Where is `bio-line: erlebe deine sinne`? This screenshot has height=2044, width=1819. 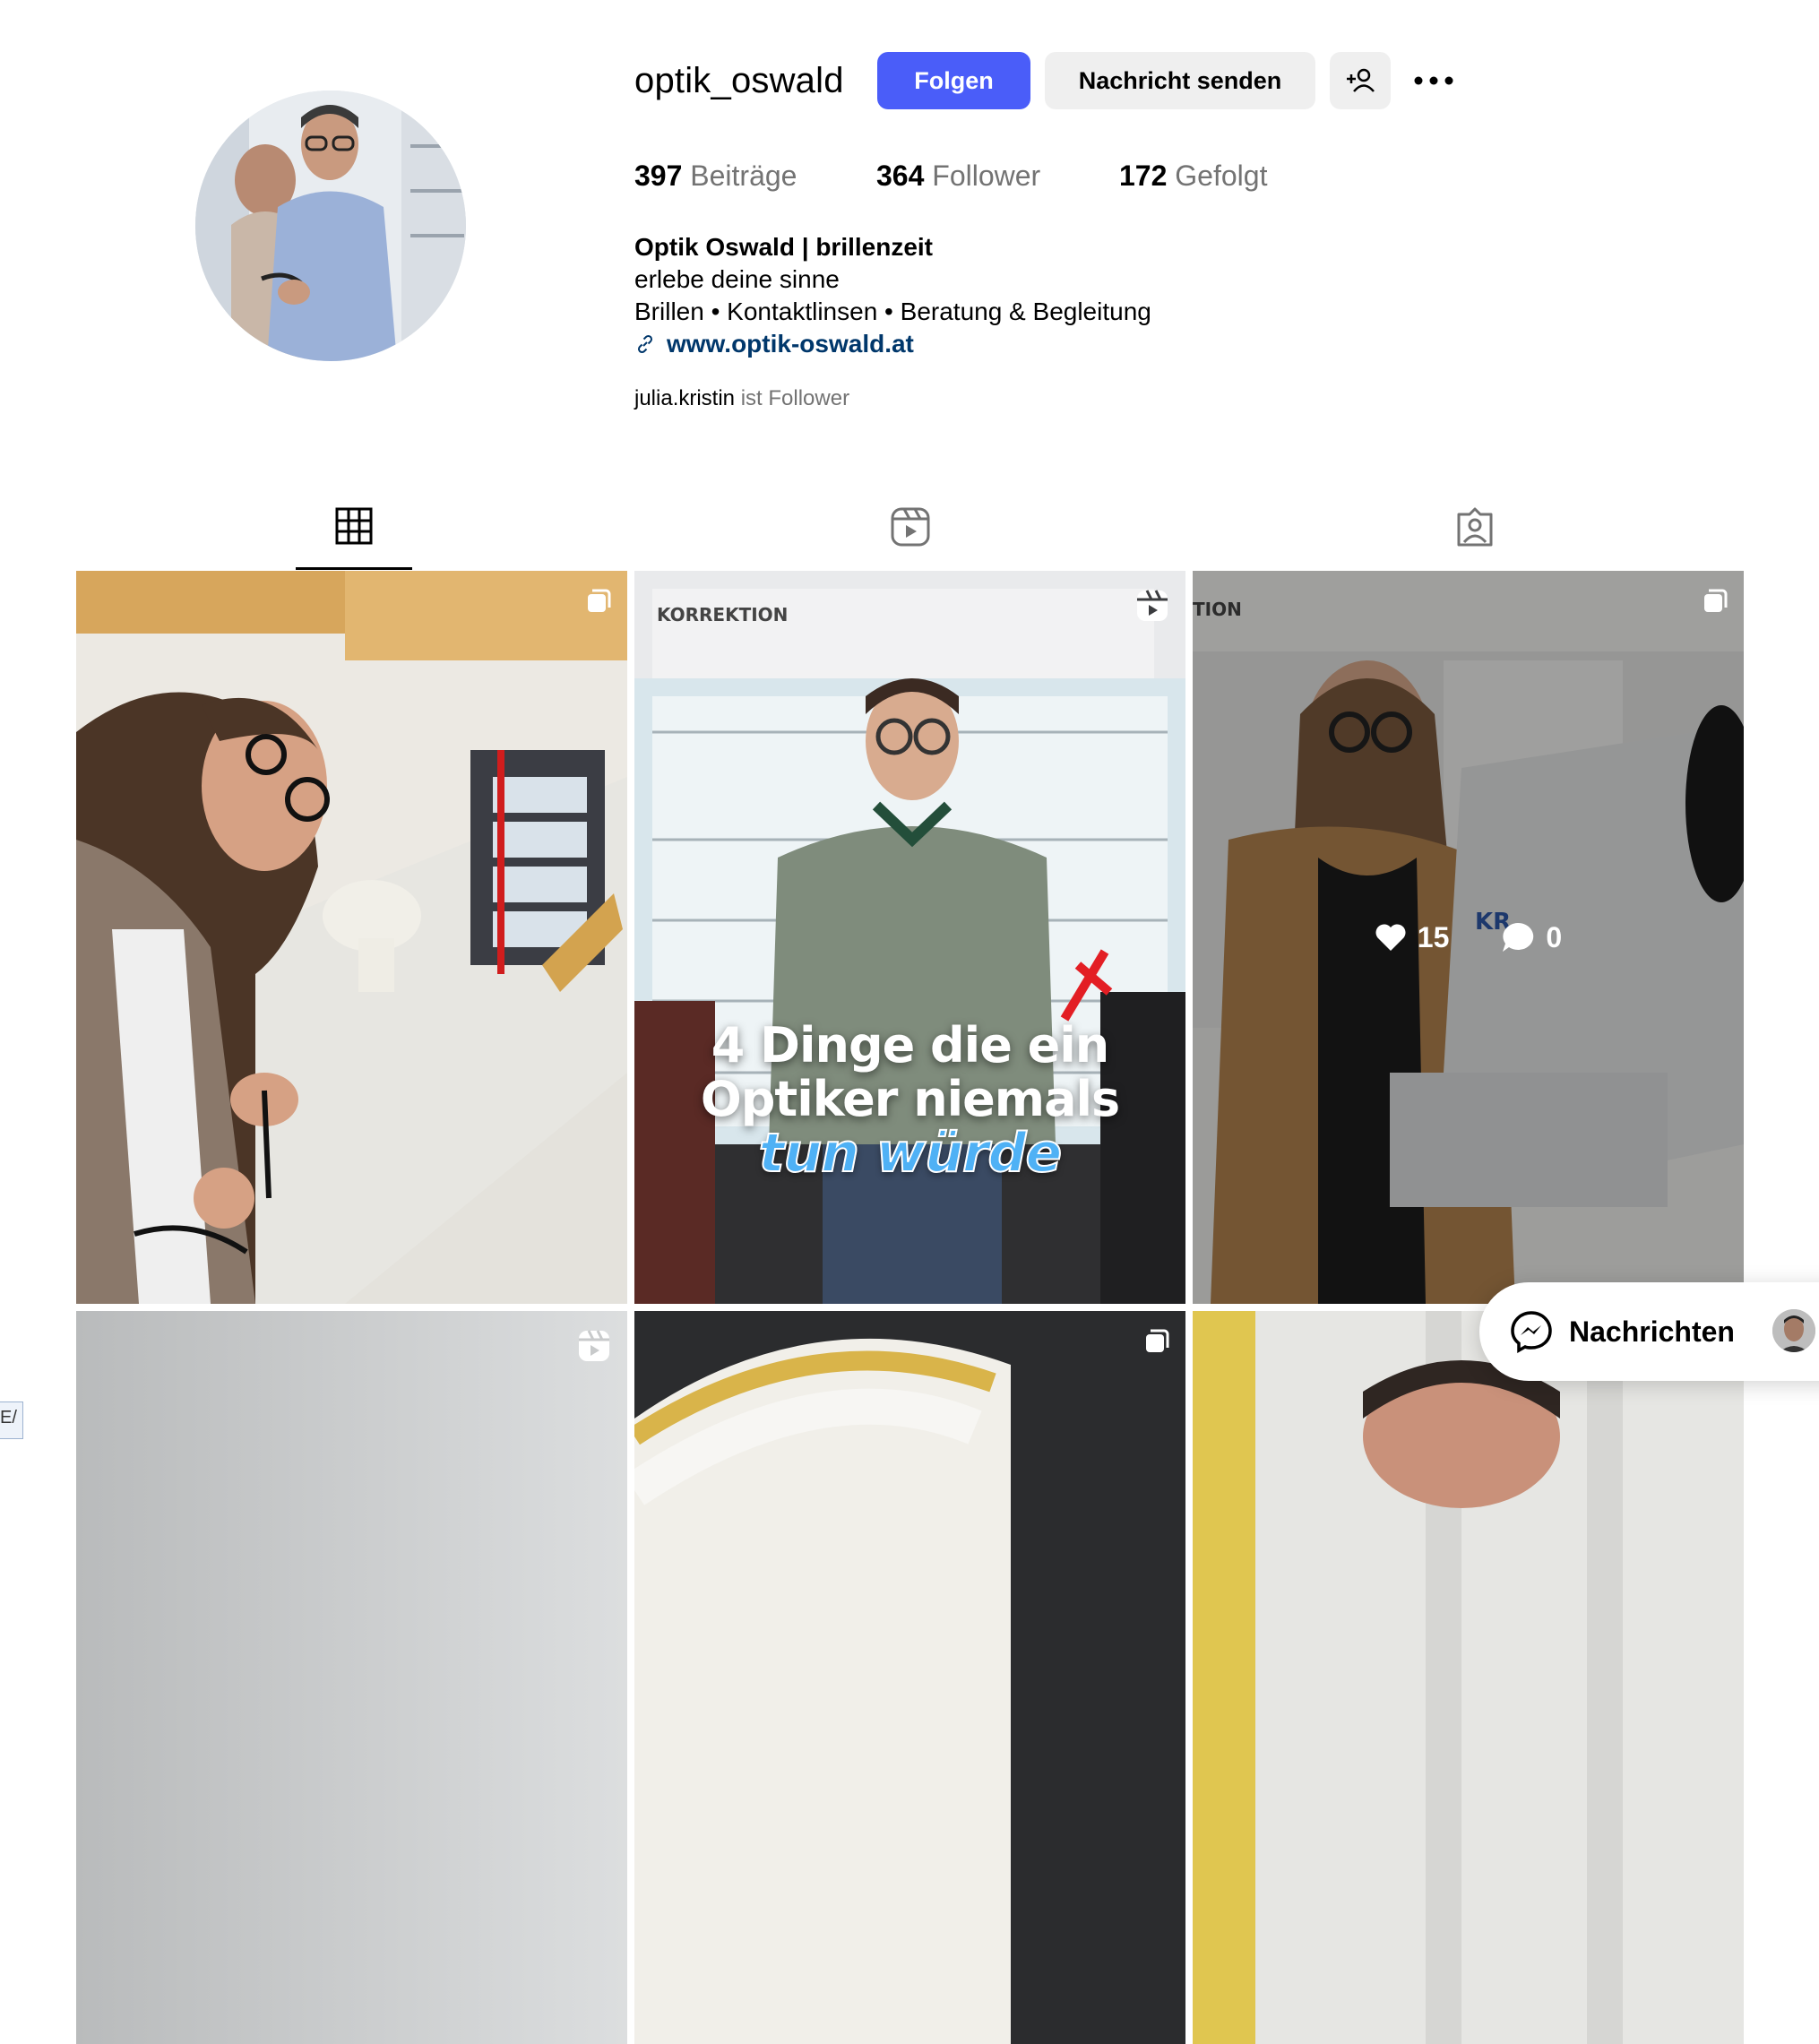
bio-line: erlebe deine sinne is located at coordinates (737, 279).